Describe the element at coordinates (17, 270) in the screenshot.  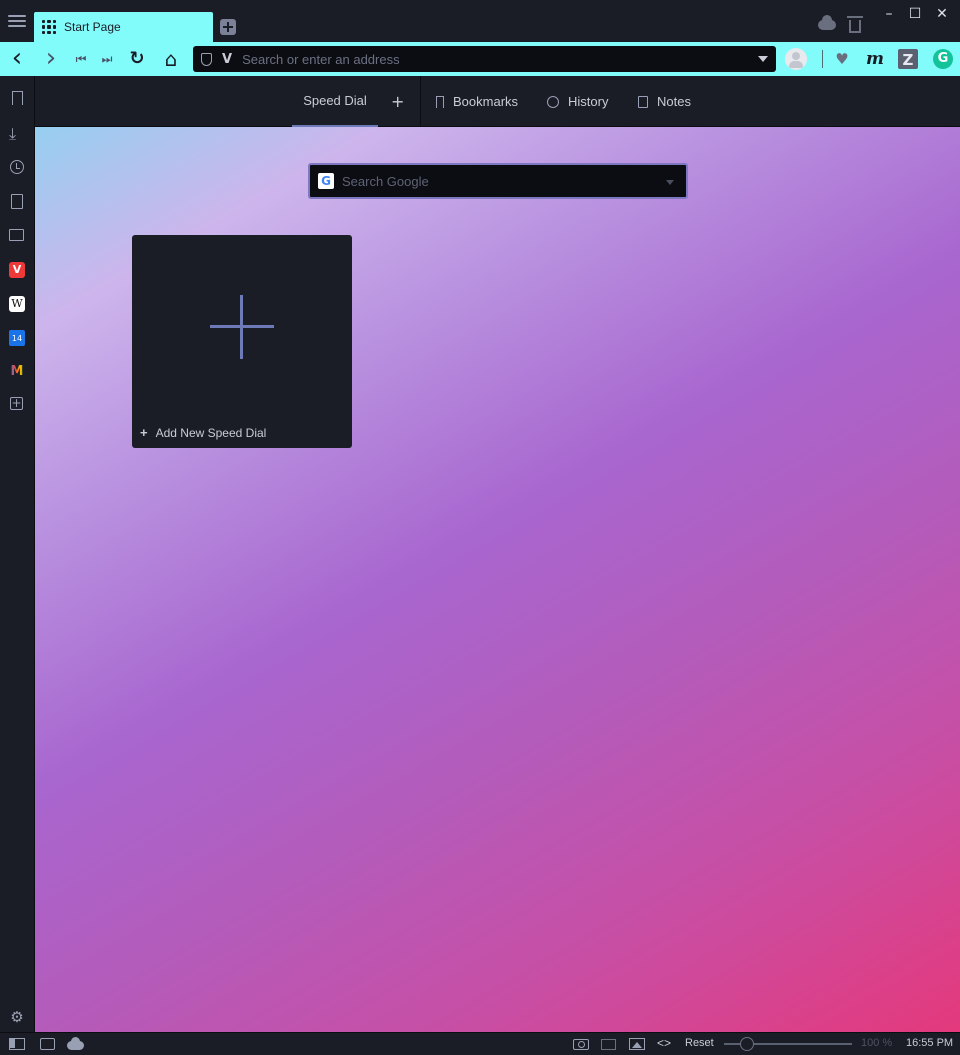
I see `vivaldi-icon: V` at that location.